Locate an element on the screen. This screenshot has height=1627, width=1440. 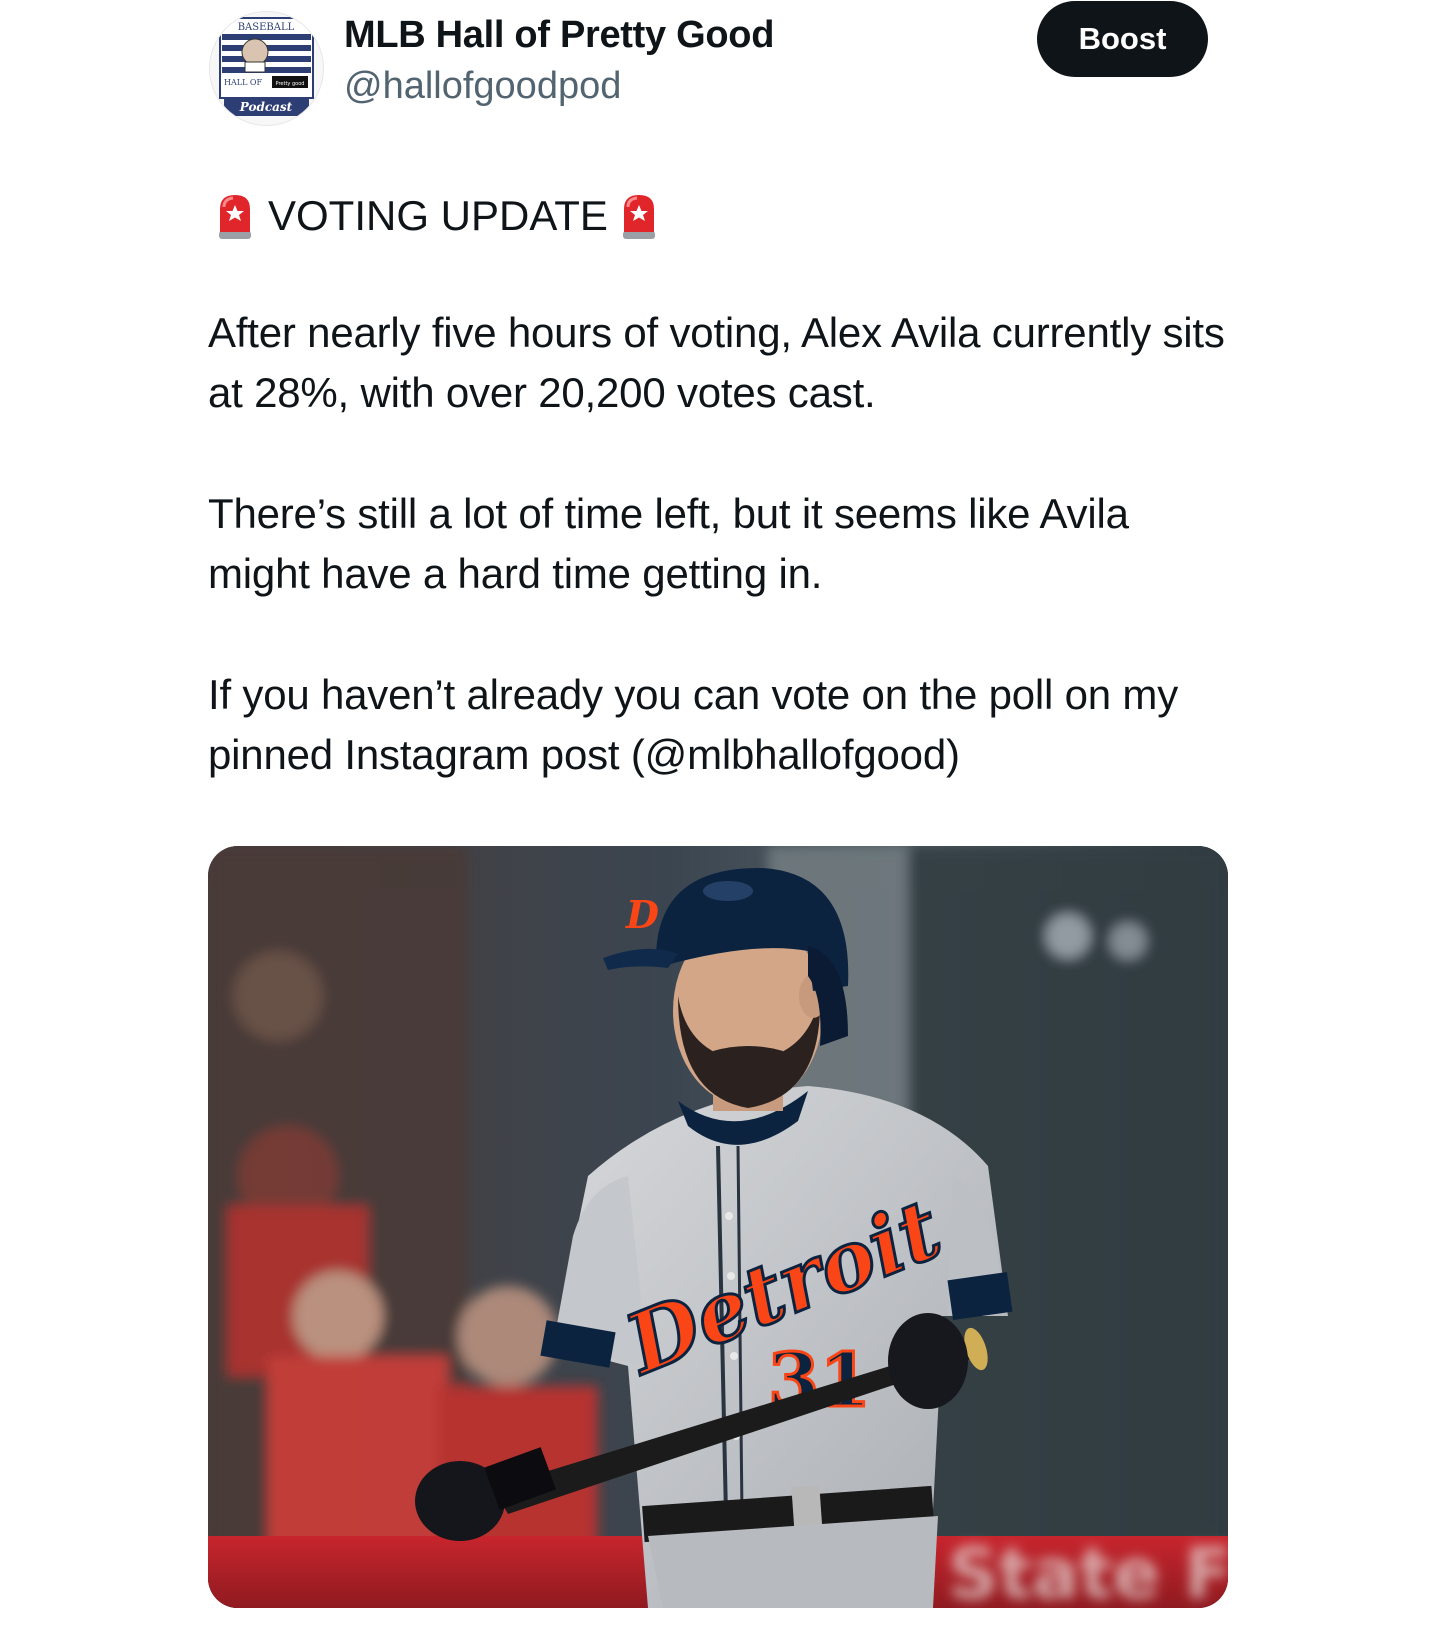
account-handle: @hallofgoodpod is located at coordinates (482, 86).